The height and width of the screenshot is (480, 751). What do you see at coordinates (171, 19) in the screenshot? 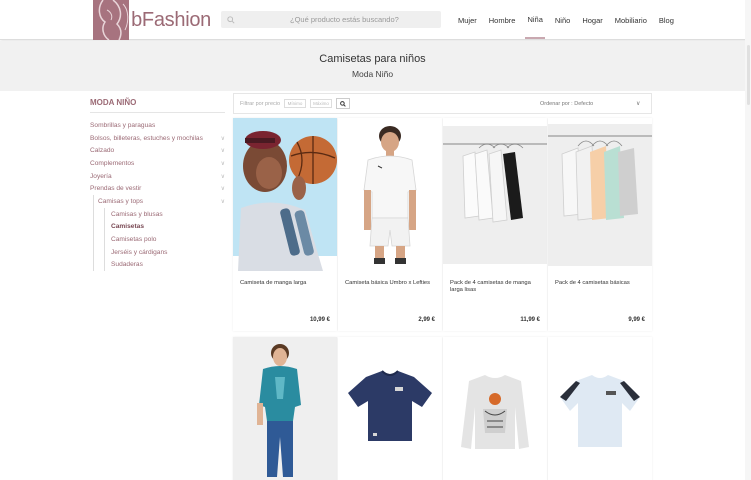
I see `logo-text: bFashion` at bounding box center [171, 19].